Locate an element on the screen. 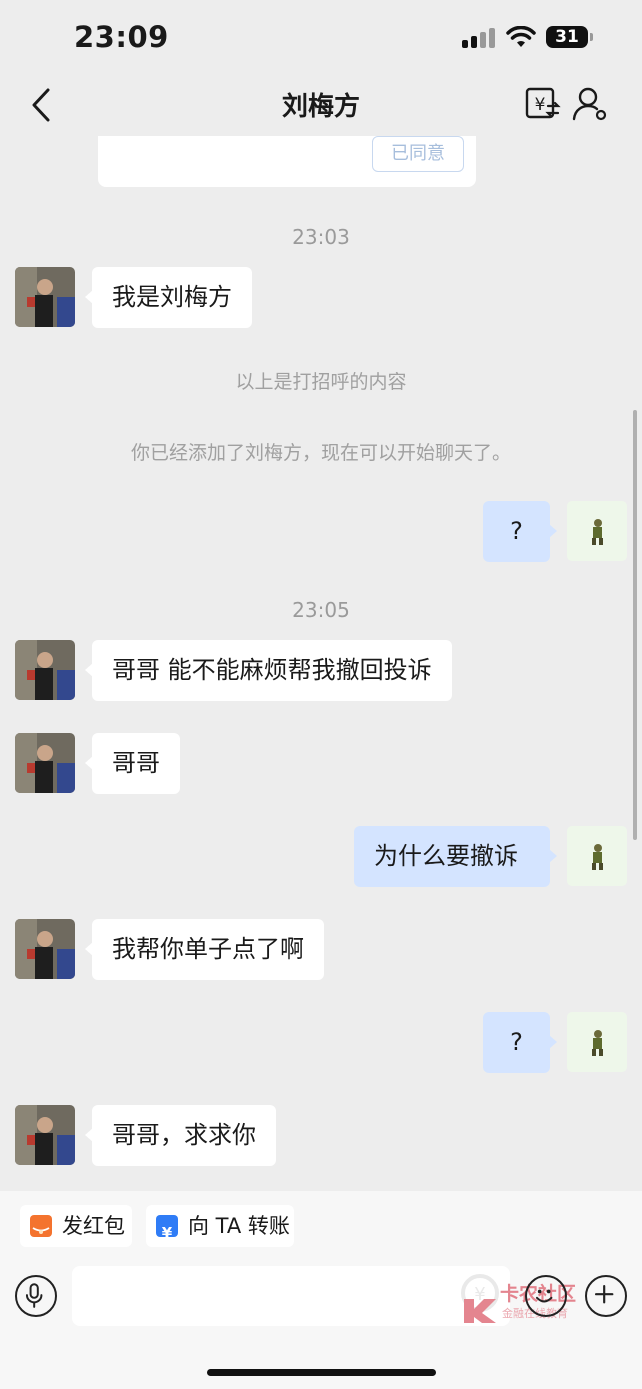  red-packet-button: 发红包 is located at coordinates (76, 1226).